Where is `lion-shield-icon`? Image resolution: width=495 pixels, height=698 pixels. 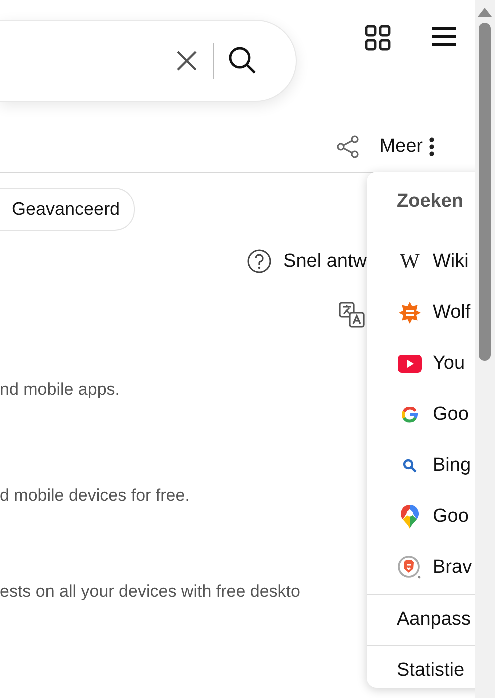
lion-shield-icon is located at coordinates (410, 568).